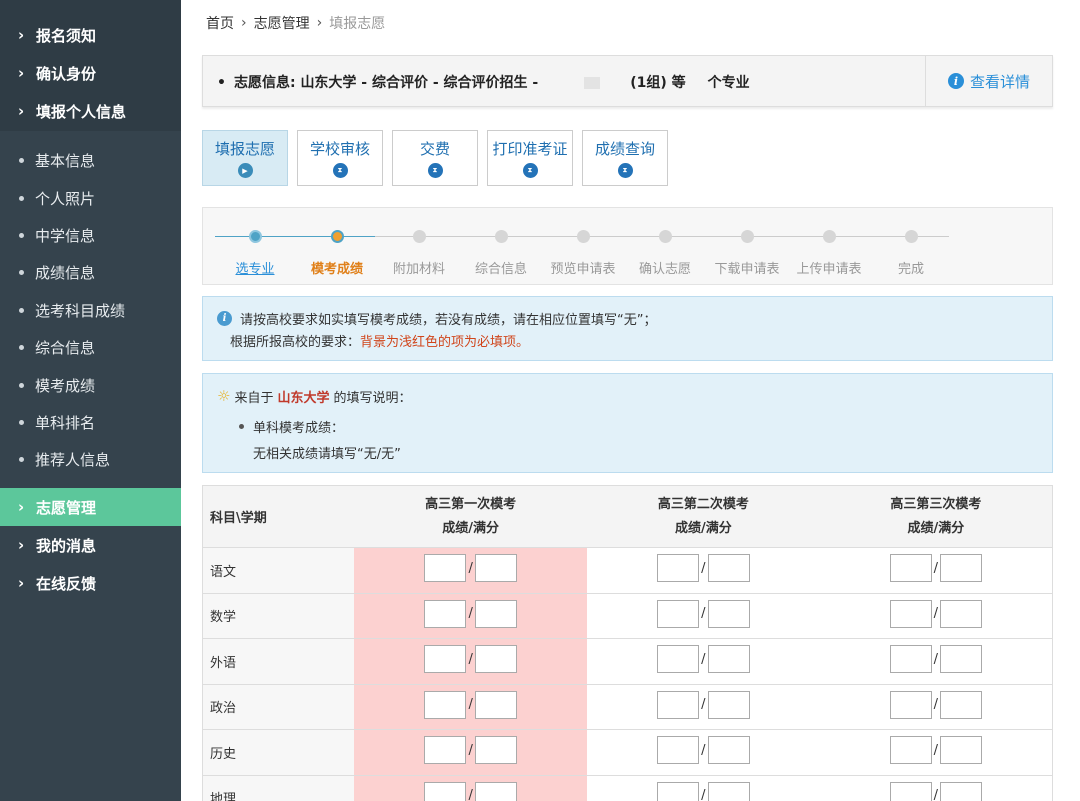 The image size is (1080, 801). I want to click on sidebar-sub-school-info: 中学信息, so click(90, 235).